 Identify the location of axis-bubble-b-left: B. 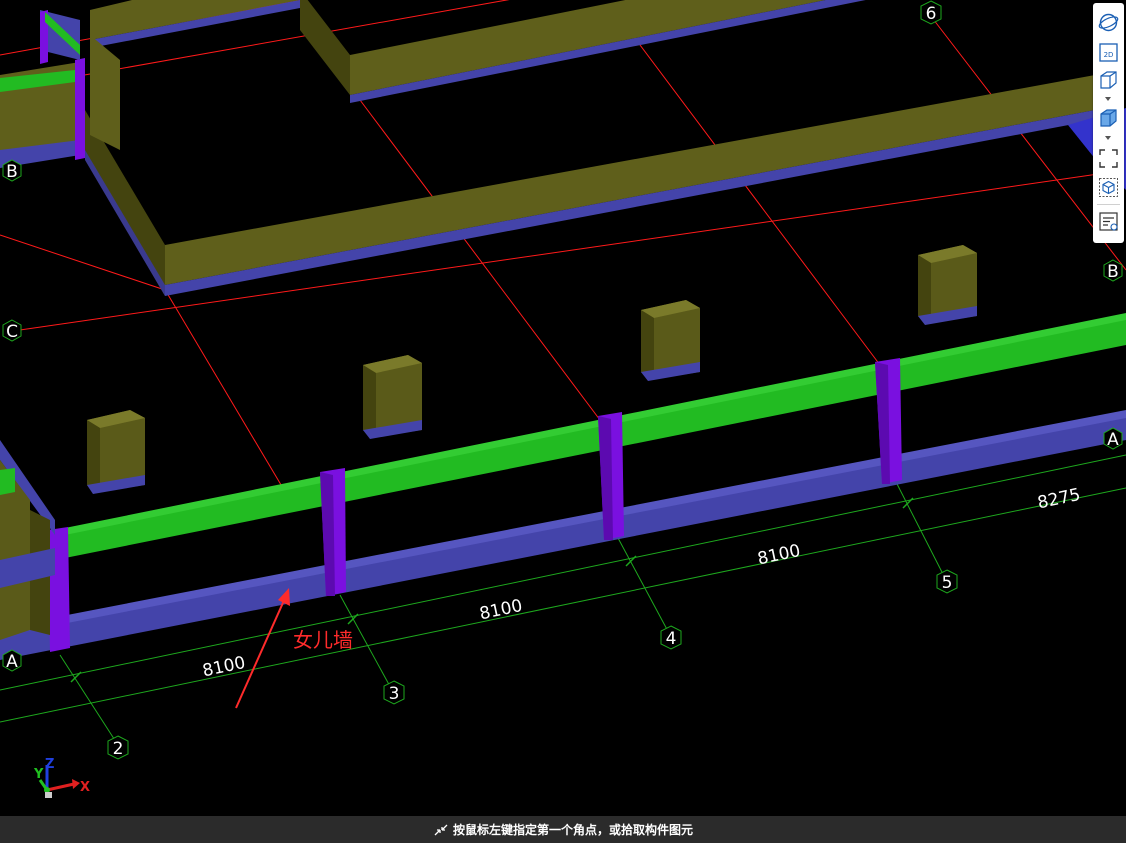
(12, 170).